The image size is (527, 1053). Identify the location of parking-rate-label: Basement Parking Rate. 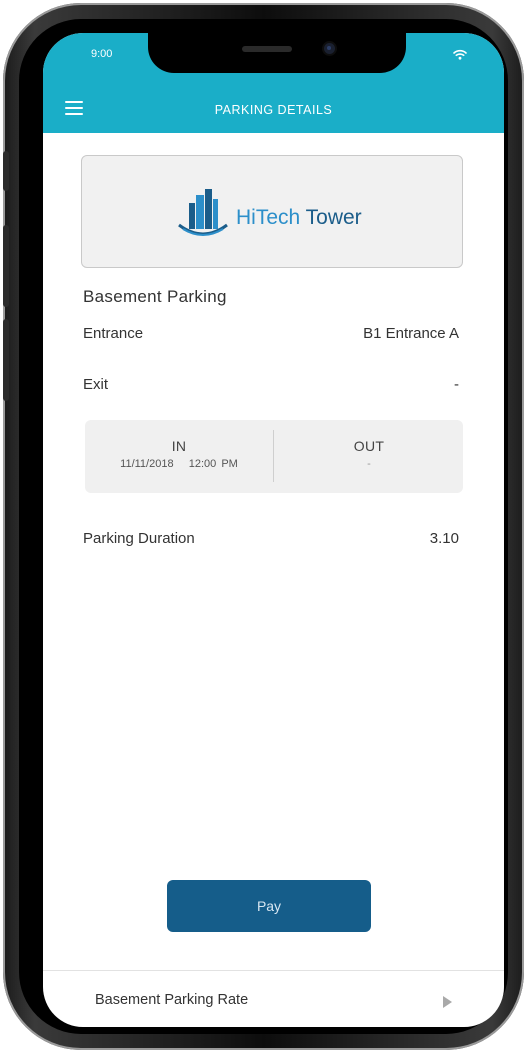
(172, 1000).